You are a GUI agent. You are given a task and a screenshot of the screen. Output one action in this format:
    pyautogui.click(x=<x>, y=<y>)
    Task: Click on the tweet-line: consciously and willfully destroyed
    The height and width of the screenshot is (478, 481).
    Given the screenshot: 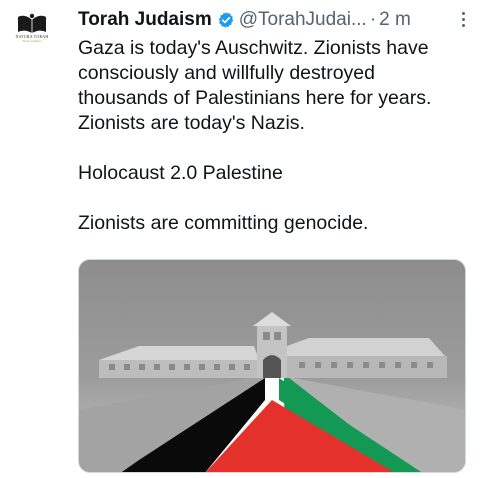 What is the action you would take?
    pyautogui.click(x=226, y=73)
    